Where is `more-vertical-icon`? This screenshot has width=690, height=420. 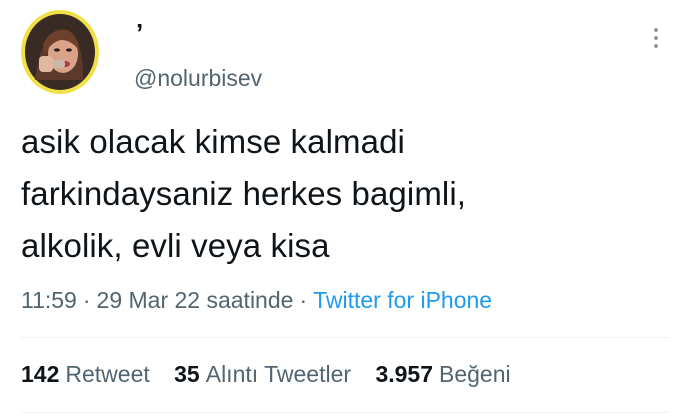
more-vertical-icon is located at coordinates (656, 38).